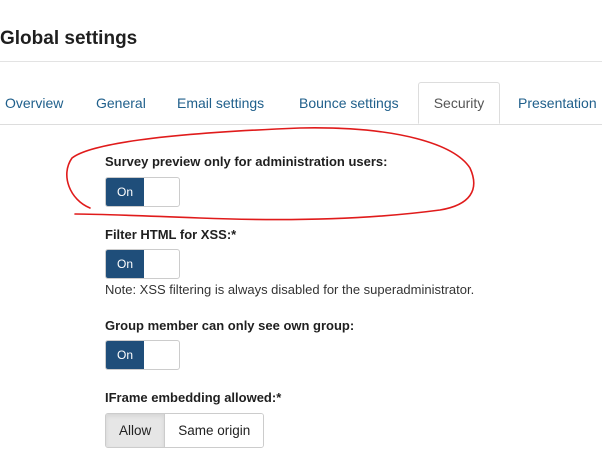  Describe the element at coordinates (193, 397) in the screenshot. I see `iframe-embedding-label: IFrame embedding allowed:*` at that location.